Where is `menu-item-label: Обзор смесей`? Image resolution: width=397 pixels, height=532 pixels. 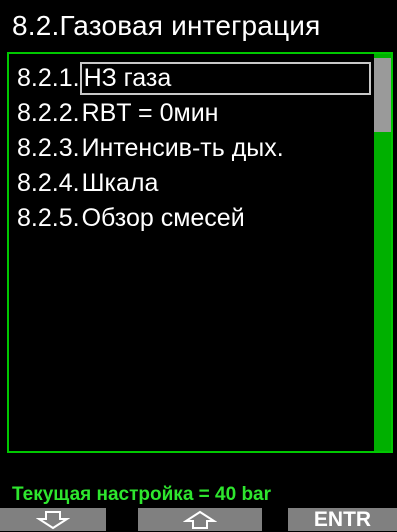 menu-item-label: Обзор смесей is located at coordinates (163, 218).